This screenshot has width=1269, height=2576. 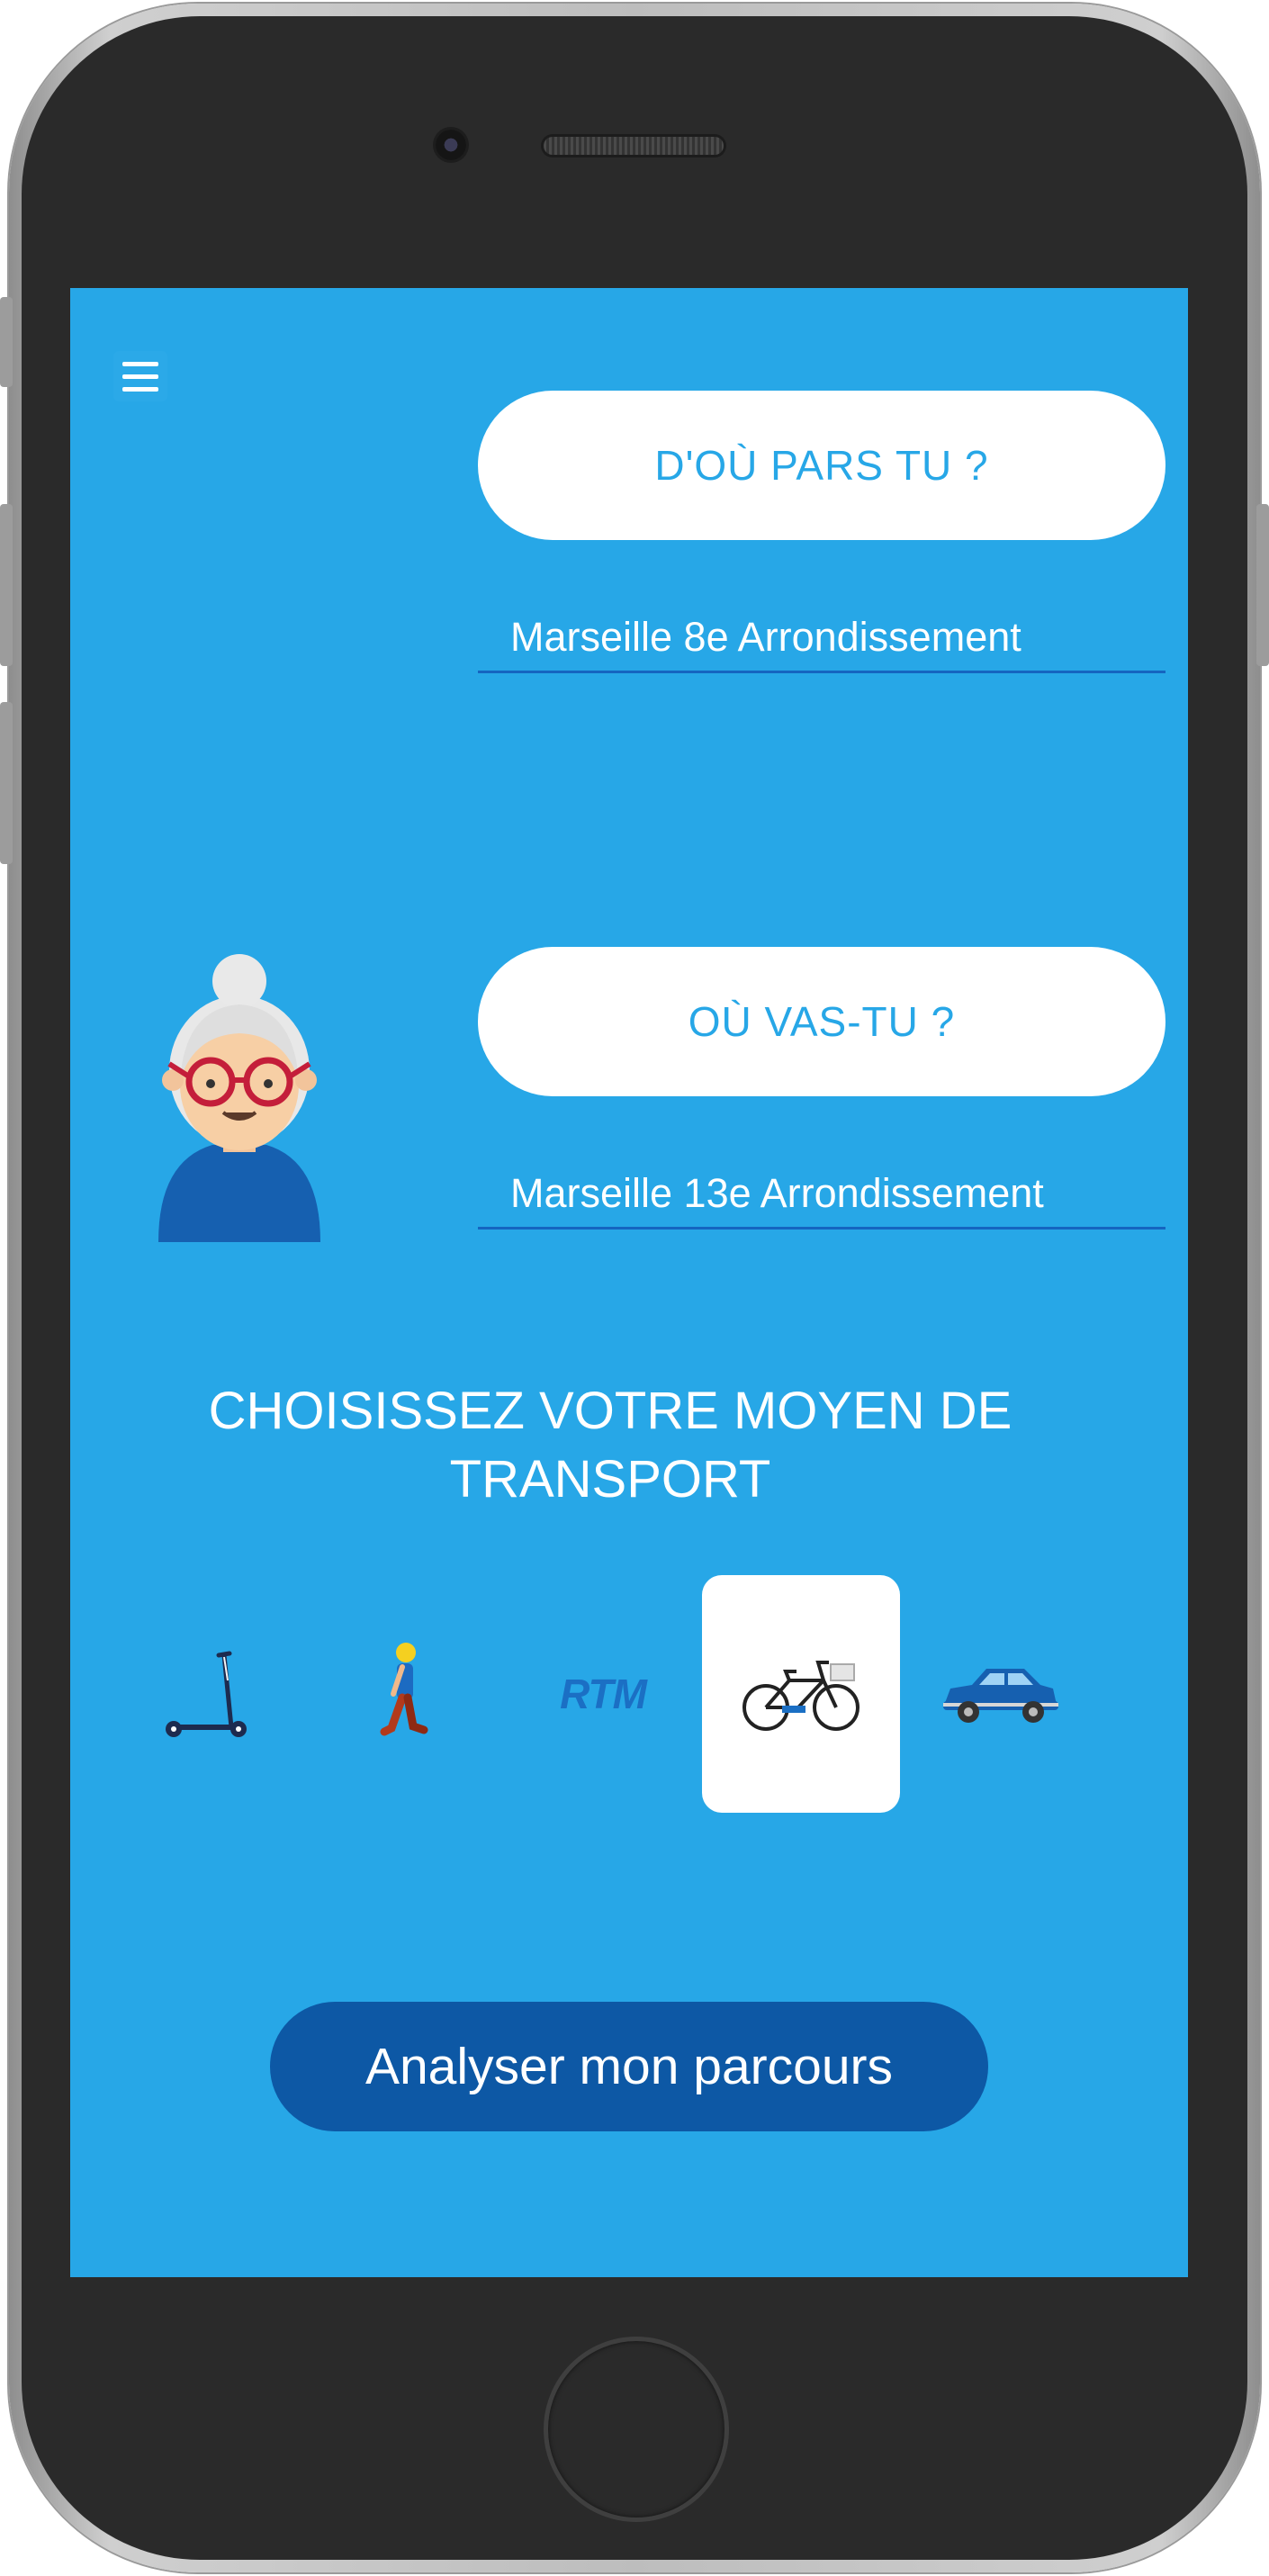 I want to click on destination-button: OÙ VAS-TU ?, so click(x=822, y=1021).